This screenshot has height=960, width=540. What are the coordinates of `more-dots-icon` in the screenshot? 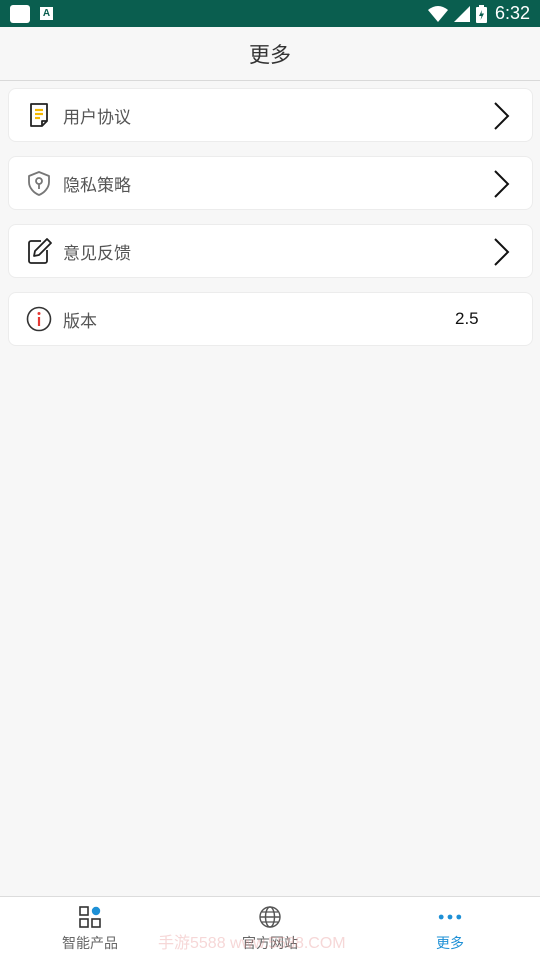 It's located at (450, 917).